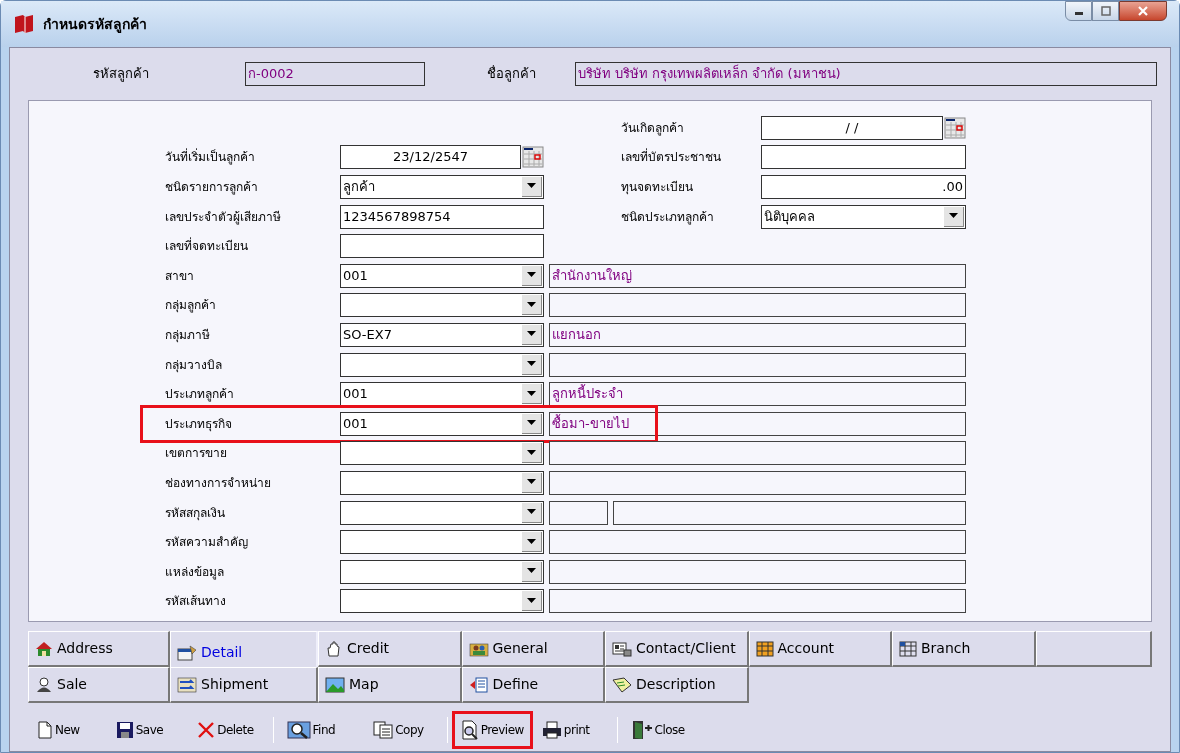  I want to click on description-field: ซื้อมา-ขายไป, so click(757, 423).